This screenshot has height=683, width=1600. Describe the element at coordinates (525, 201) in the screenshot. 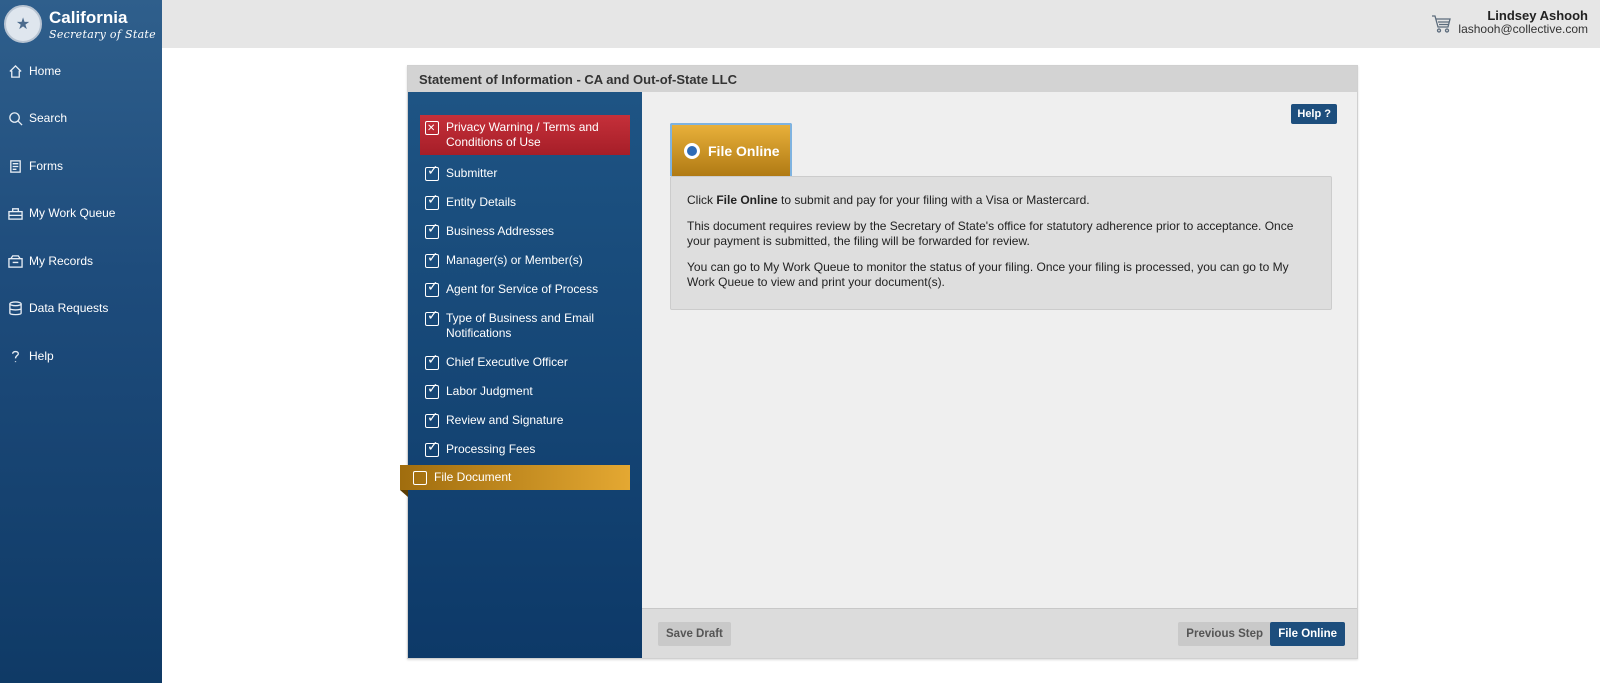

I see `step-entity-details: Entity Details` at that location.